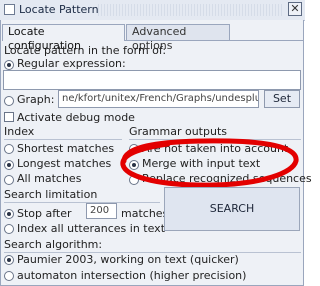 The height and width of the screenshot is (286, 320). What do you see at coordinates (9, 229) in the screenshot?
I see `index-all-radio` at bounding box center [9, 229].